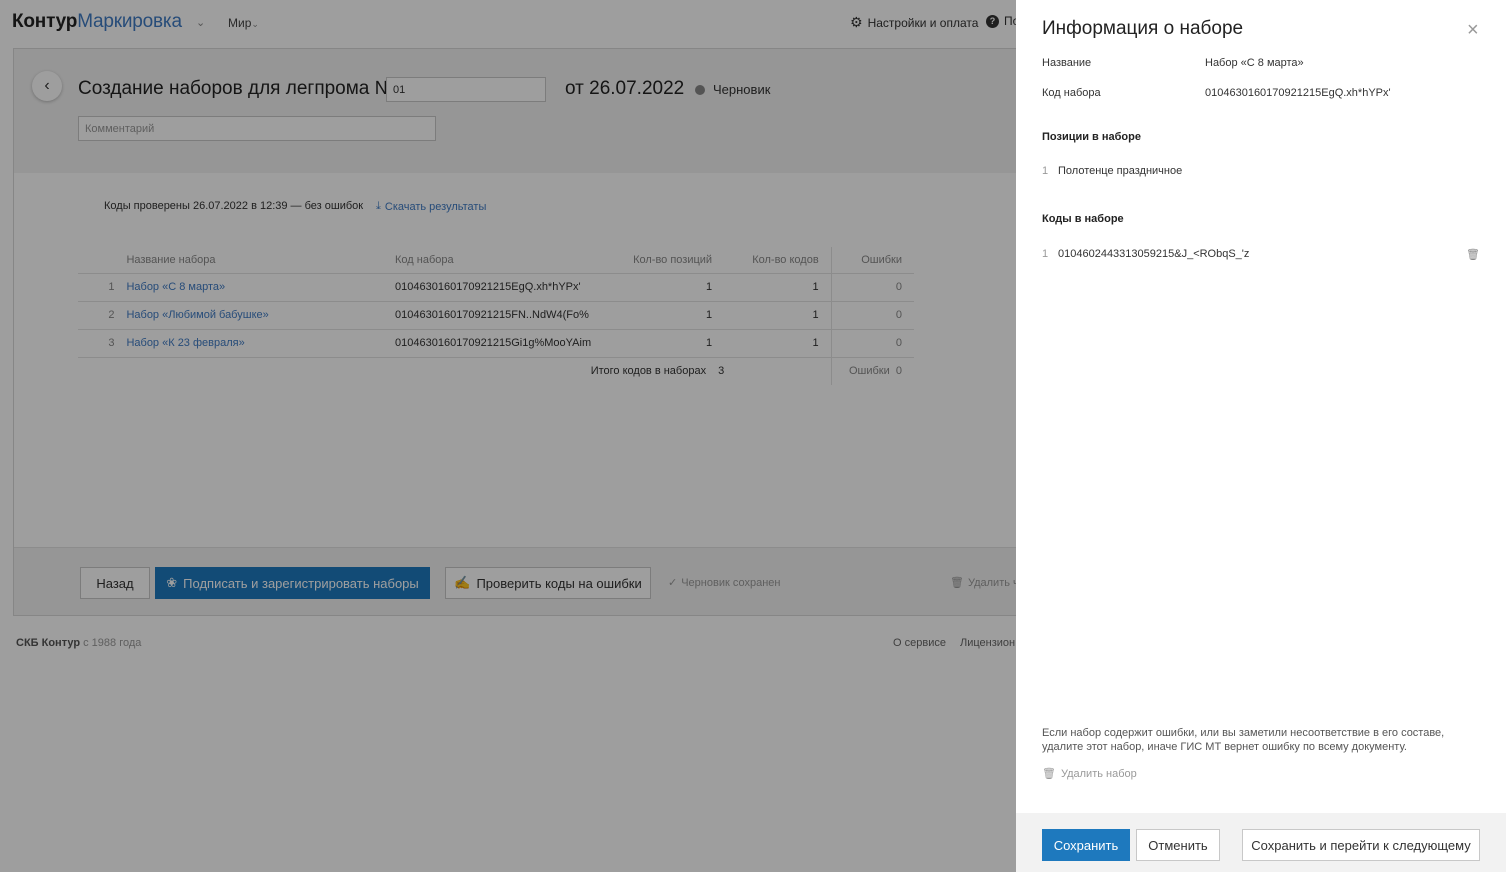 The image size is (1506, 872). I want to click on code-label: Код набора, so click(1071, 93).